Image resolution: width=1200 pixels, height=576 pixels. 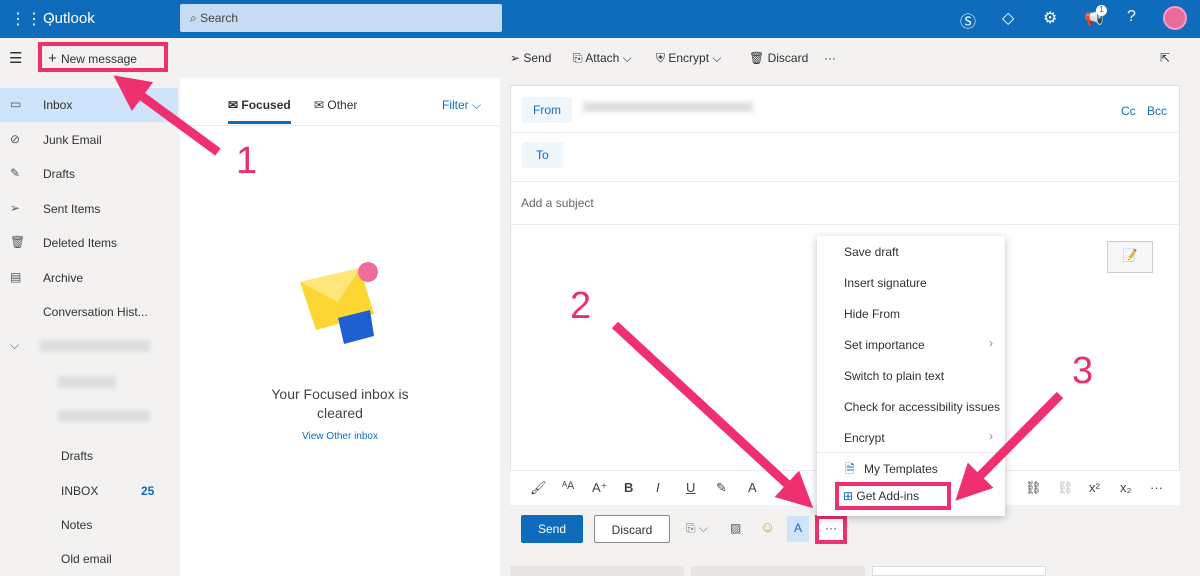 I want to click on sidebar-subitem-notes: Notes, so click(x=89, y=525).